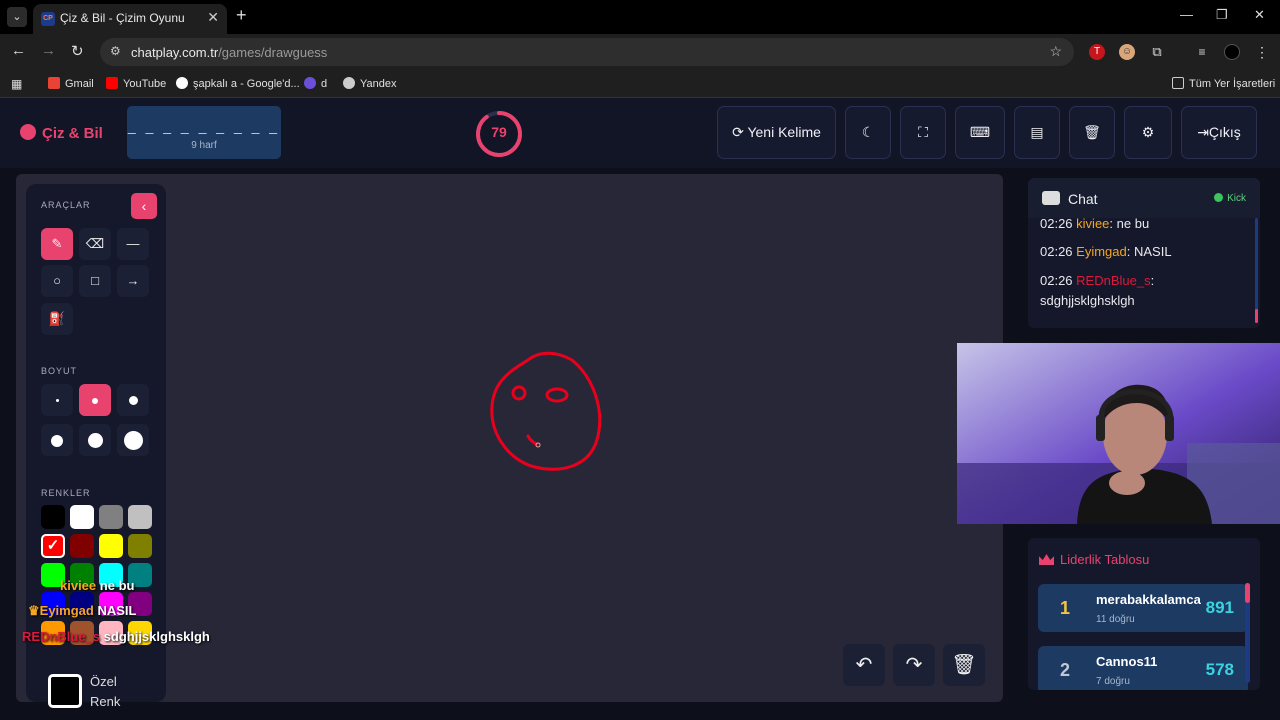 Image resolution: width=1280 pixels, height=720 pixels. I want to click on word-letter-count: 9 harf, so click(204, 145).